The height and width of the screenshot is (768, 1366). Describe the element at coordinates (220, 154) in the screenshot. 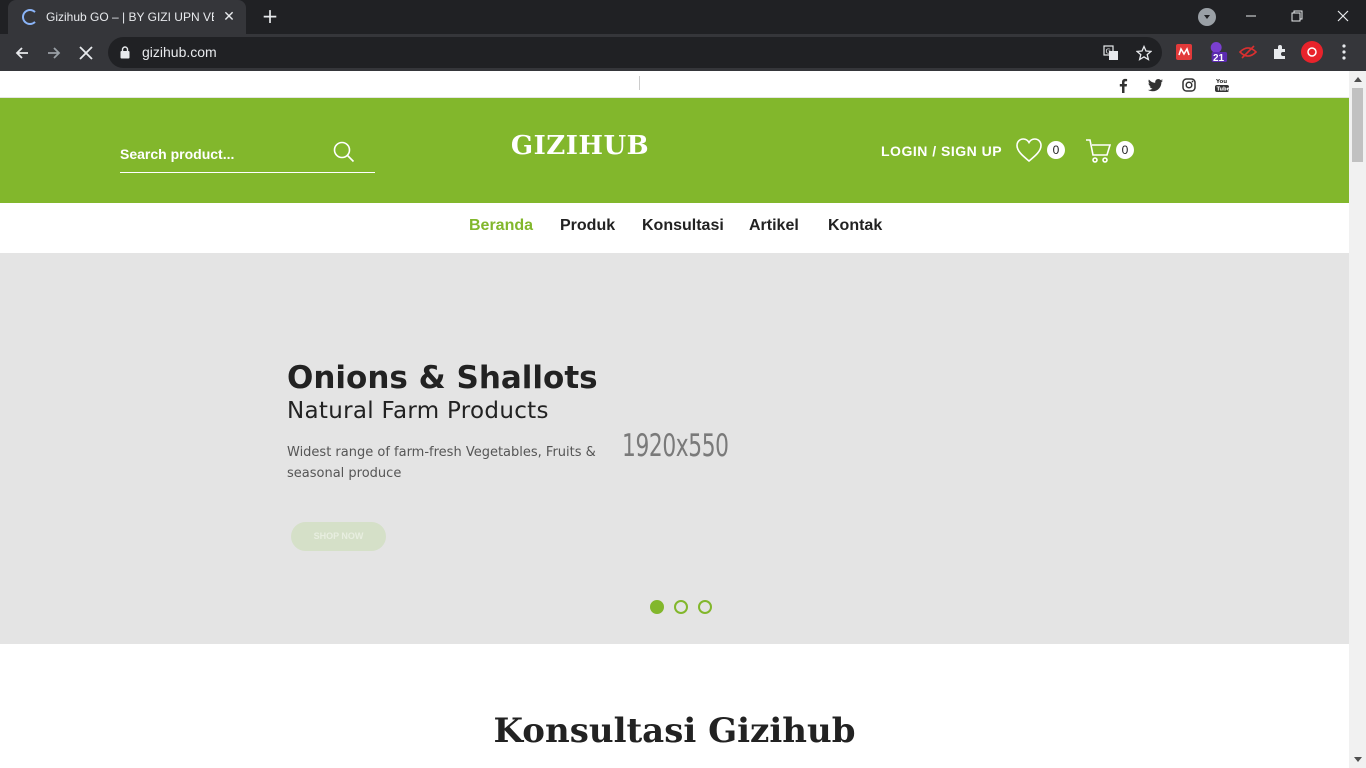

I see `search-input` at that location.